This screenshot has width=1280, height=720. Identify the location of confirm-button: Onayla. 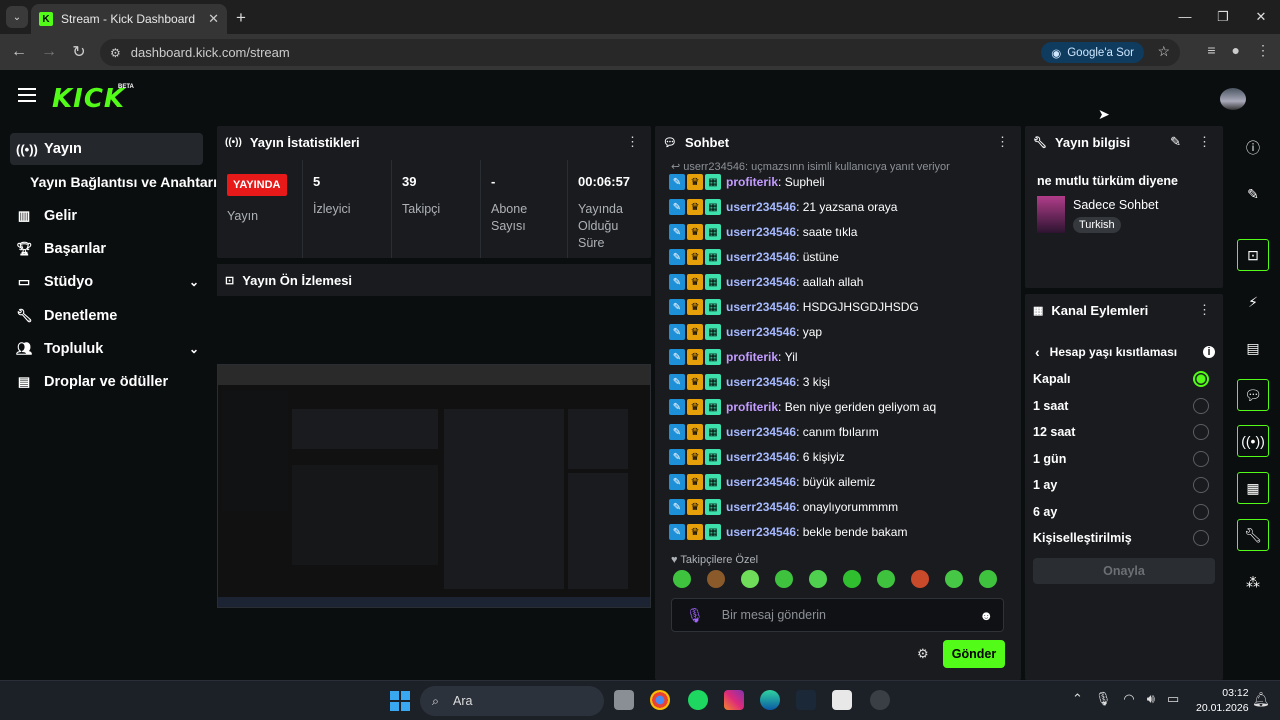
(1124, 571).